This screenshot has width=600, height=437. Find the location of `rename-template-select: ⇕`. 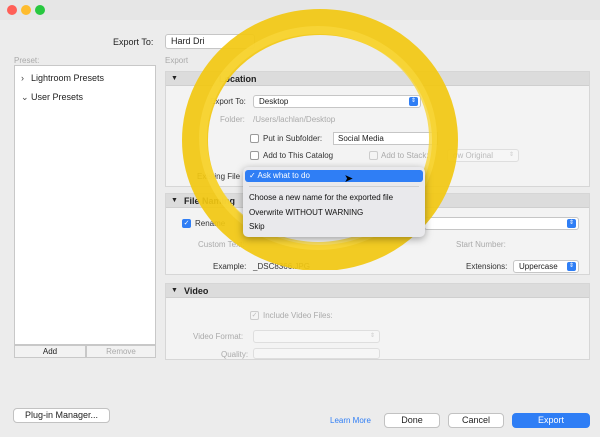

rename-template-select: ⇕ is located at coordinates (501, 223).